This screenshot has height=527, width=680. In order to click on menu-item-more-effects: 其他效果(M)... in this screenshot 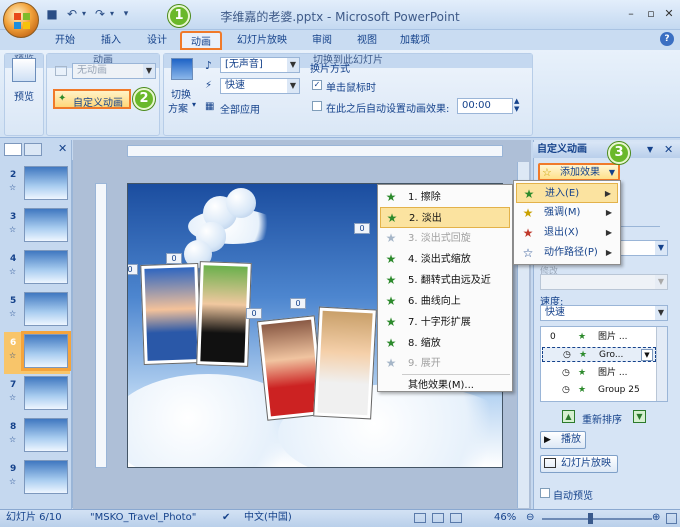, I will do `click(445, 385)`.